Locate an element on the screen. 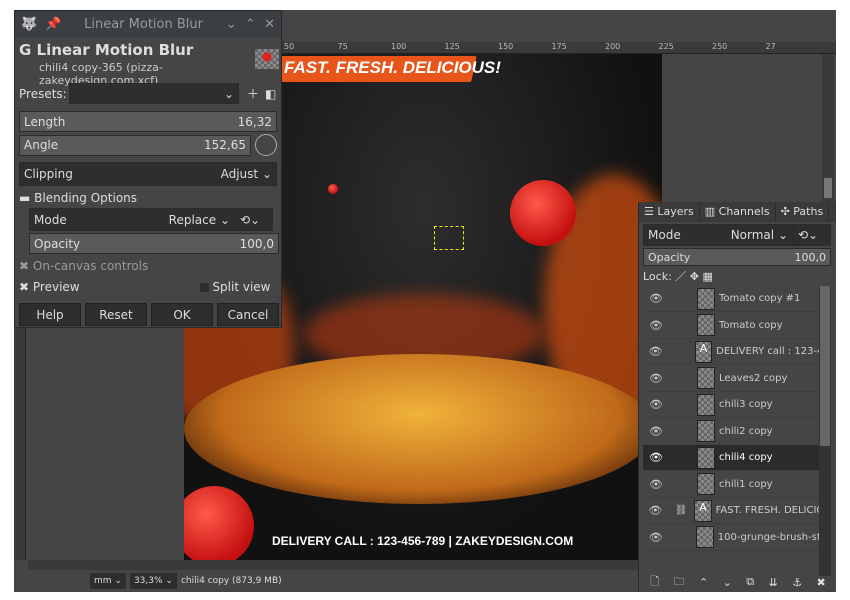  tab-paths: ✣ Paths is located at coordinates (803, 212).